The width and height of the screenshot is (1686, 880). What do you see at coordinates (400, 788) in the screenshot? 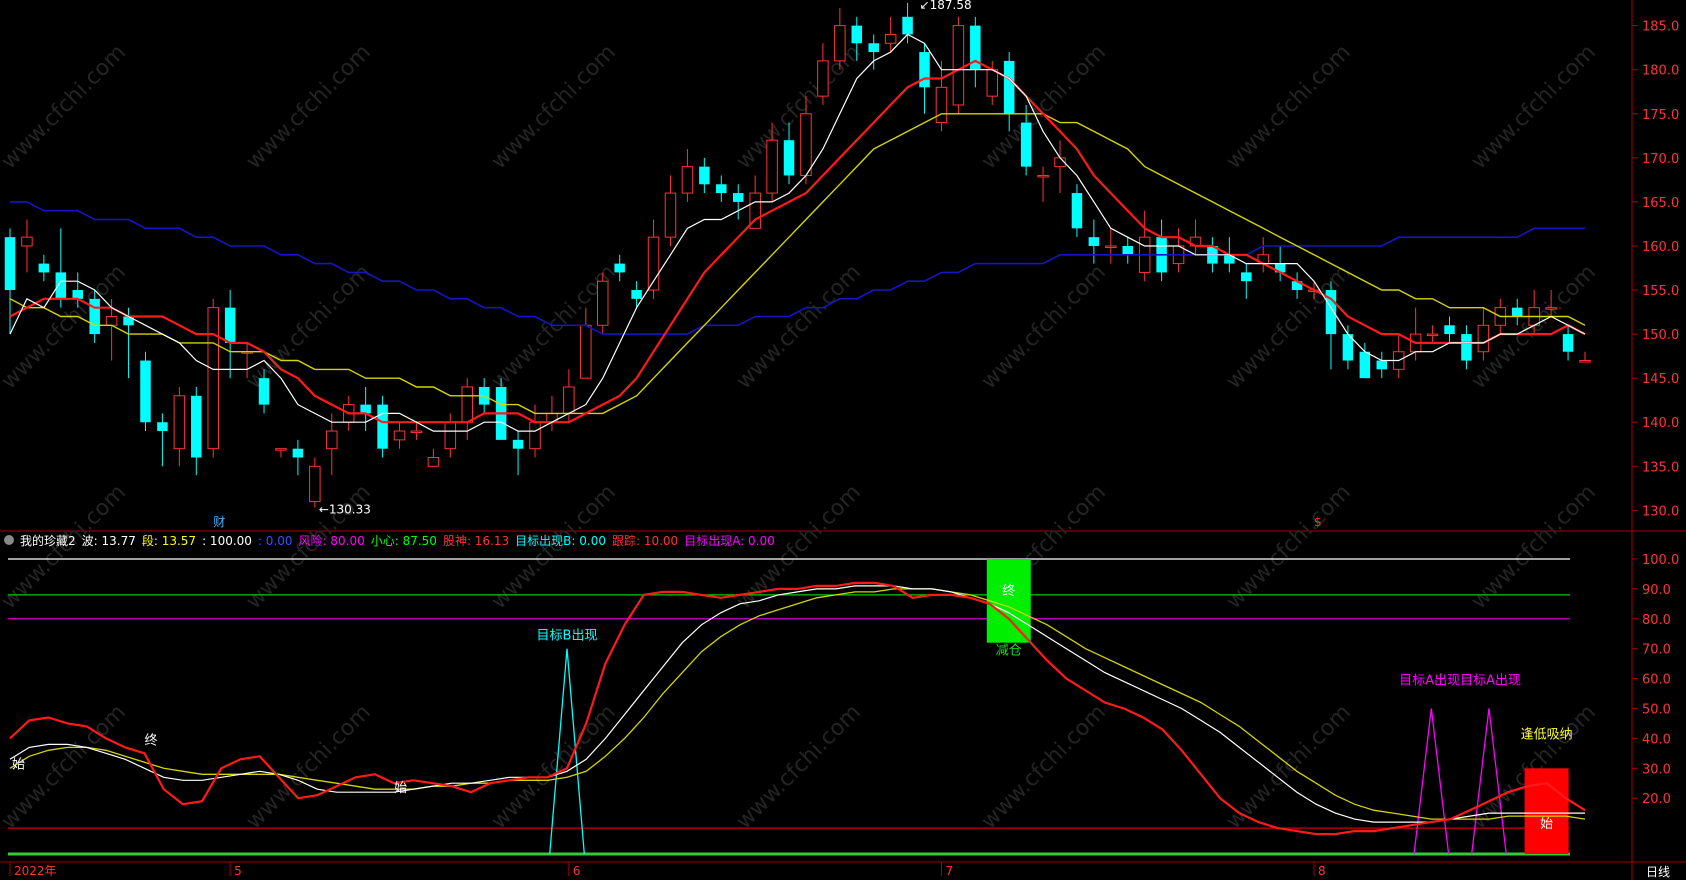
I see `start-marker: 始` at bounding box center [400, 788].